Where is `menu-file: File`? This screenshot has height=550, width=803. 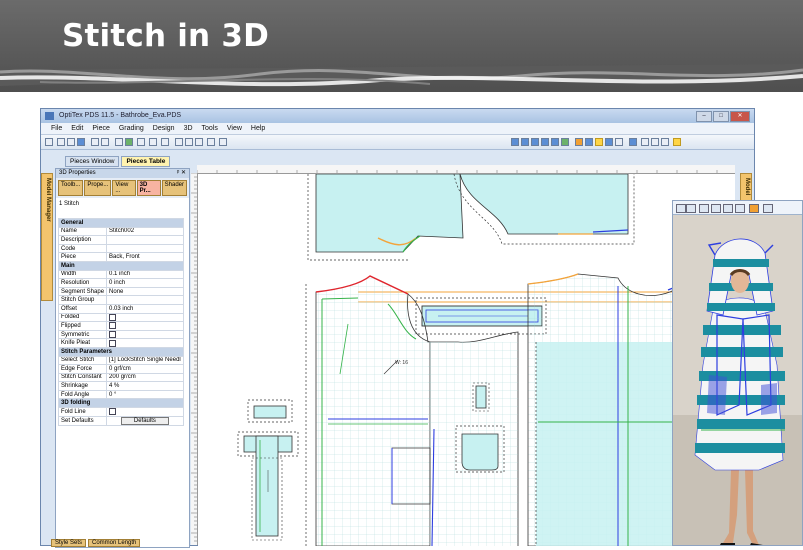 menu-file: File is located at coordinates (56, 128).